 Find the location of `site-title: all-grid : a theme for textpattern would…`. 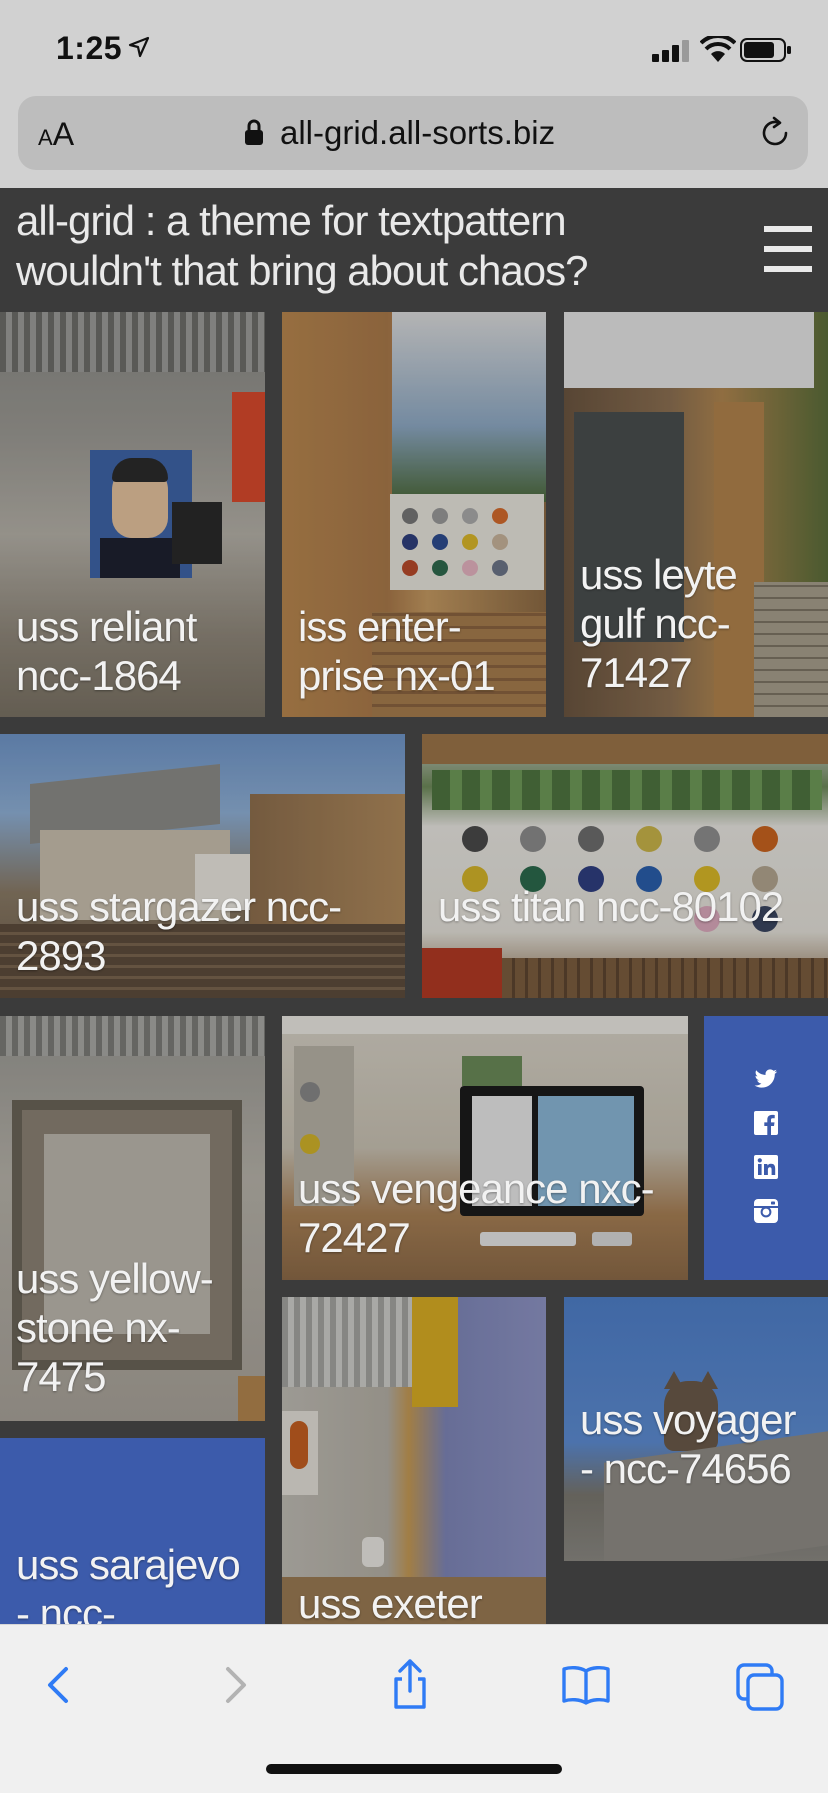

site-title: all-grid : a theme for textpattern would… is located at coordinates (336, 246).